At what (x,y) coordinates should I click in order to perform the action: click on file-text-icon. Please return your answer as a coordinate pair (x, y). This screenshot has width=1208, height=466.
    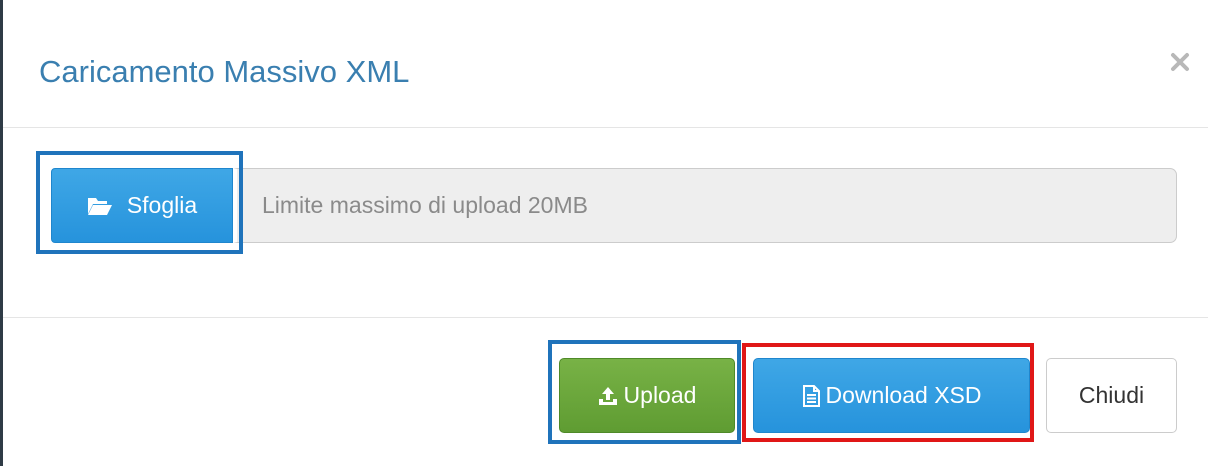
    Looking at the image, I should click on (811, 395).